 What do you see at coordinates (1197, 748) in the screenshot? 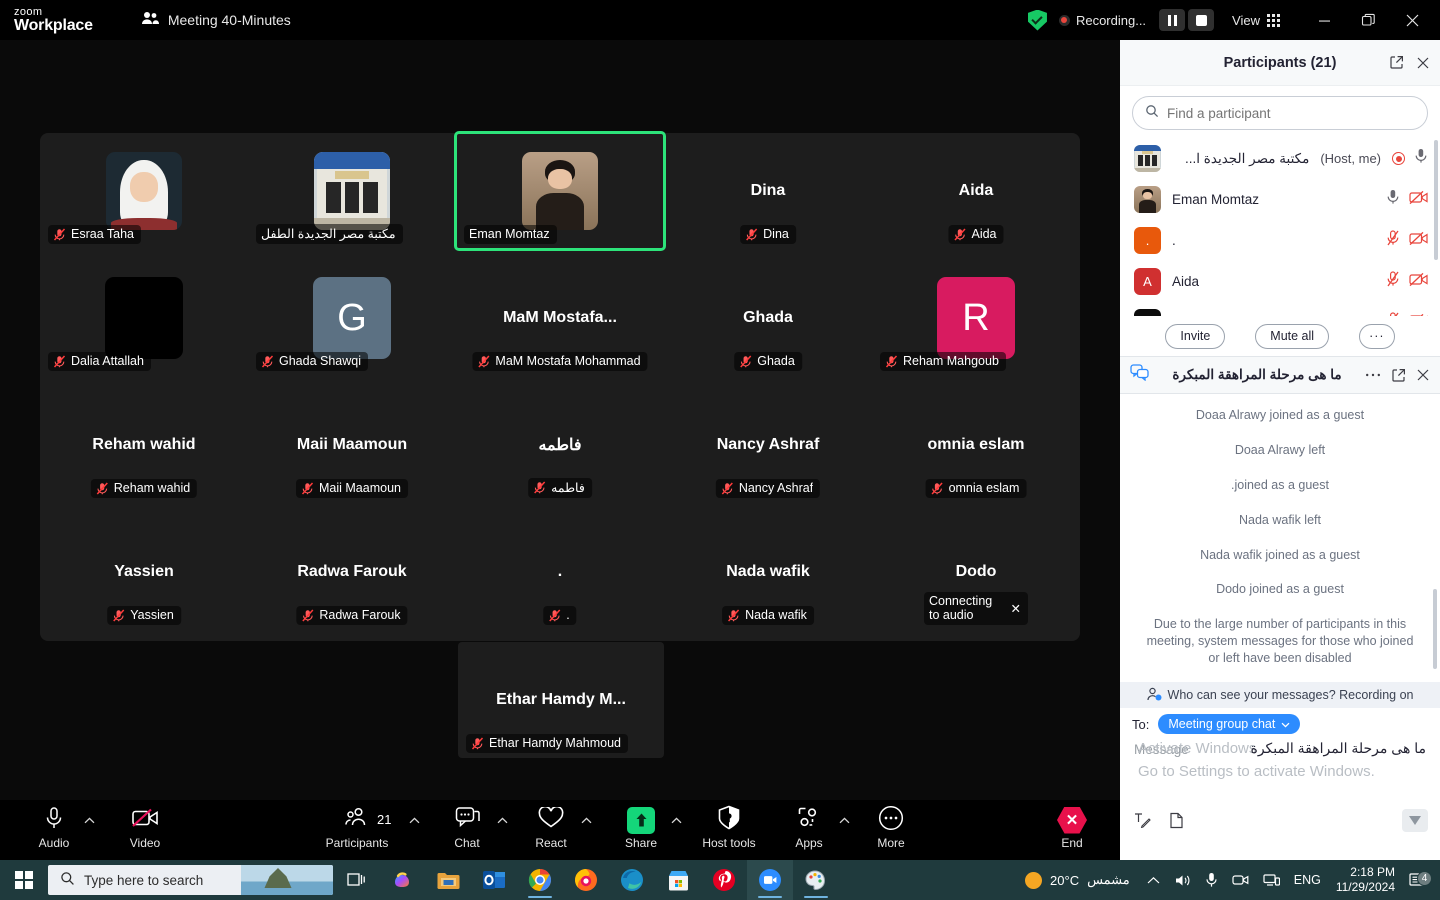
I see `watermark-line1: Activate Windows` at bounding box center [1197, 748].